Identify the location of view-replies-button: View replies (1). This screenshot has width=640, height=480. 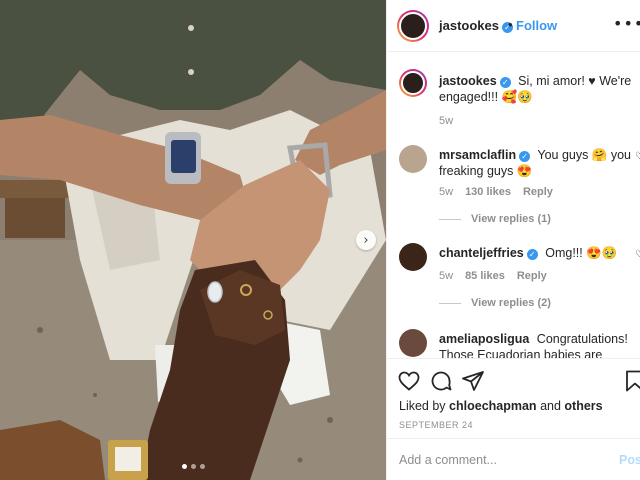
(495, 219).